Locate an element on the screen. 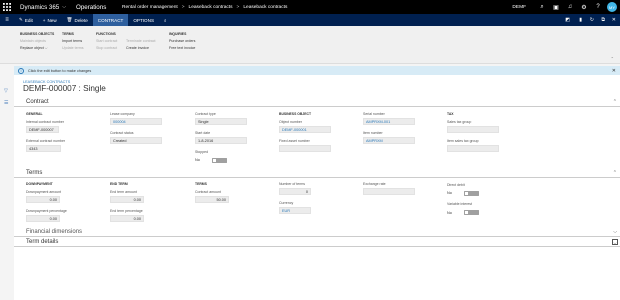  list-icon: ☰ is located at coordinates (6, 103).